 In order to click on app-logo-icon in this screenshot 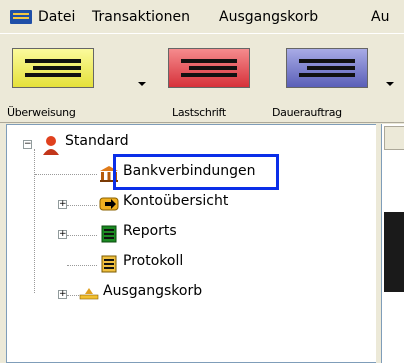, I will do `click(21, 17)`.